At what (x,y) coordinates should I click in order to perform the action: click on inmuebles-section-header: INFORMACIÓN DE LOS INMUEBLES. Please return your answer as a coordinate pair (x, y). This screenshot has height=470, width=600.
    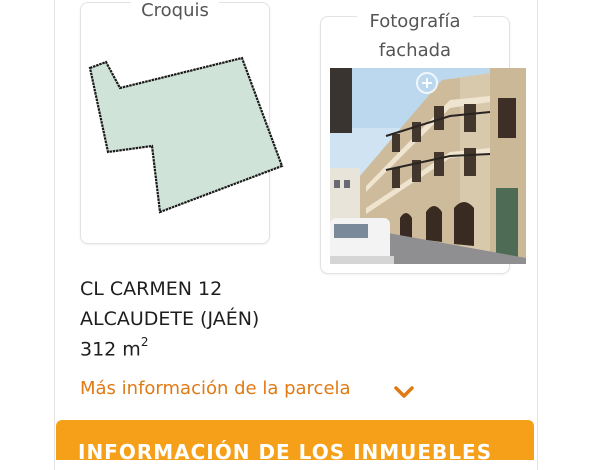
    Looking at the image, I should click on (295, 440).